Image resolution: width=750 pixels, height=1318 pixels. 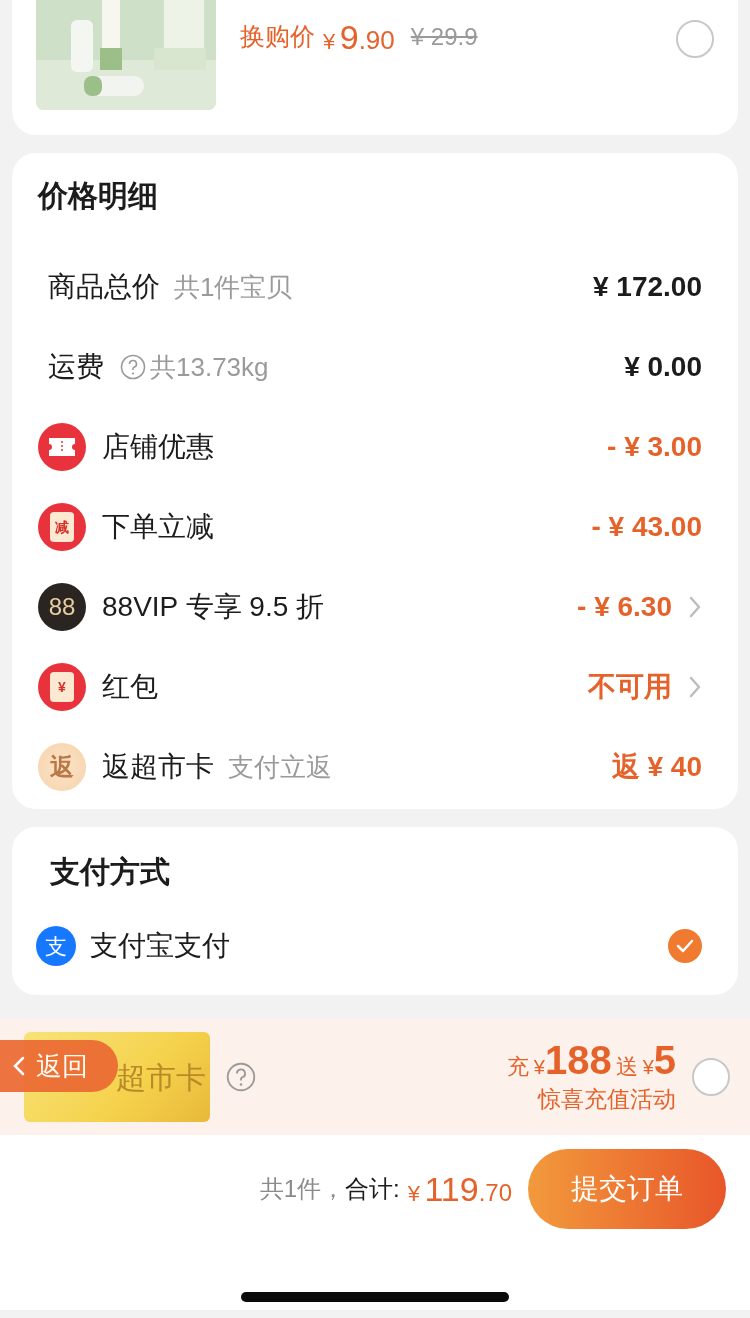 I want to click on row-value: - ¥ 6.30, so click(x=624, y=607).